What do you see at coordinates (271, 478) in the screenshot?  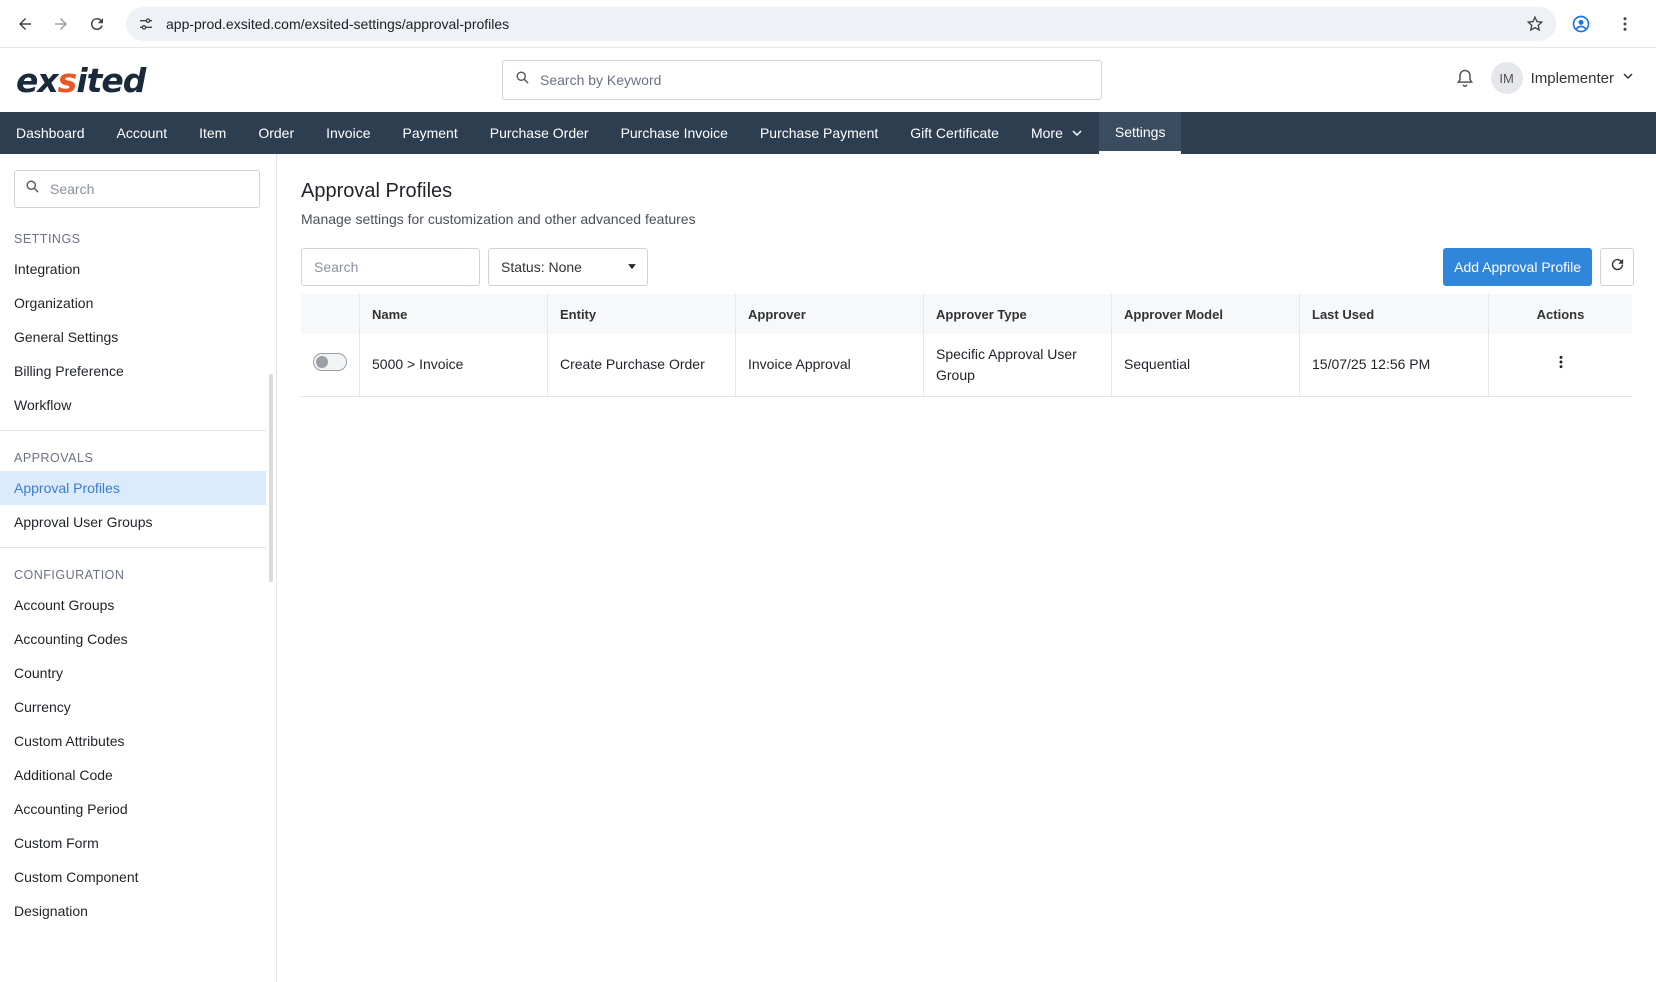 I see `sidebar-scrollbar` at bounding box center [271, 478].